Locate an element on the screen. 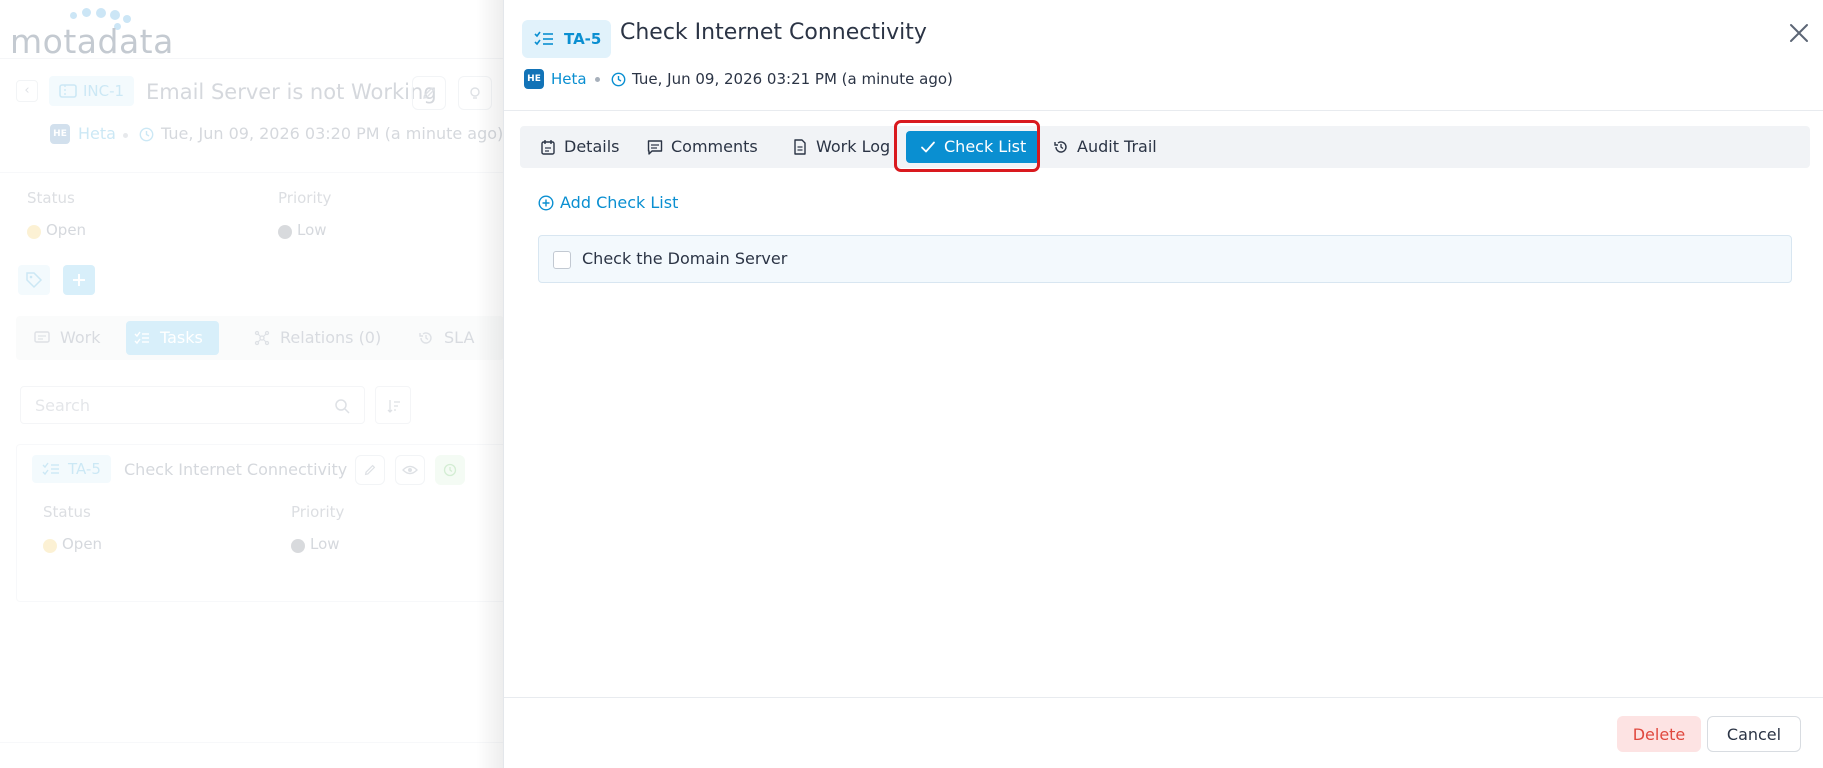 The image size is (1823, 768). task-title: Check Internet Connectivity is located at coordinates (773, 32).